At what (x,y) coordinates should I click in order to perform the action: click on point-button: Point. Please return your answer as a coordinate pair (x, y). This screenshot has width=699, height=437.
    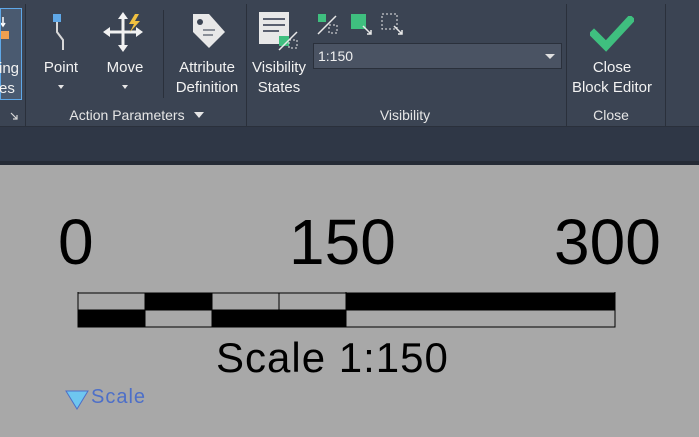
    Looking at the image, I should click on (61, 51).